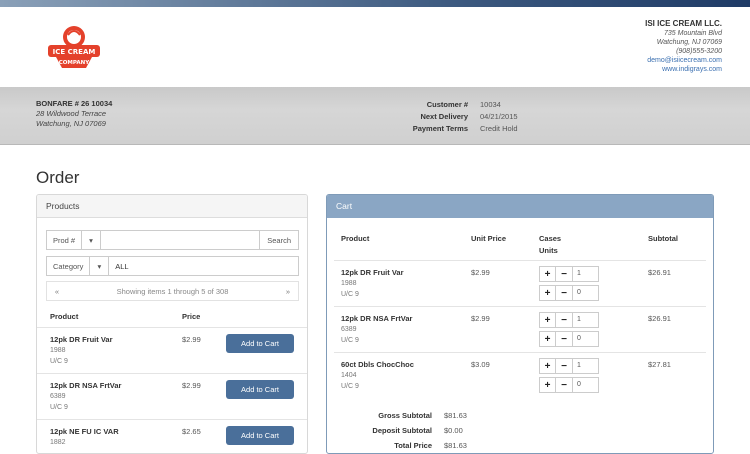  What do you see at coordinates (64, 316) in the screenshot?
I see `col-product: Product` at bounding box center [64, 316].